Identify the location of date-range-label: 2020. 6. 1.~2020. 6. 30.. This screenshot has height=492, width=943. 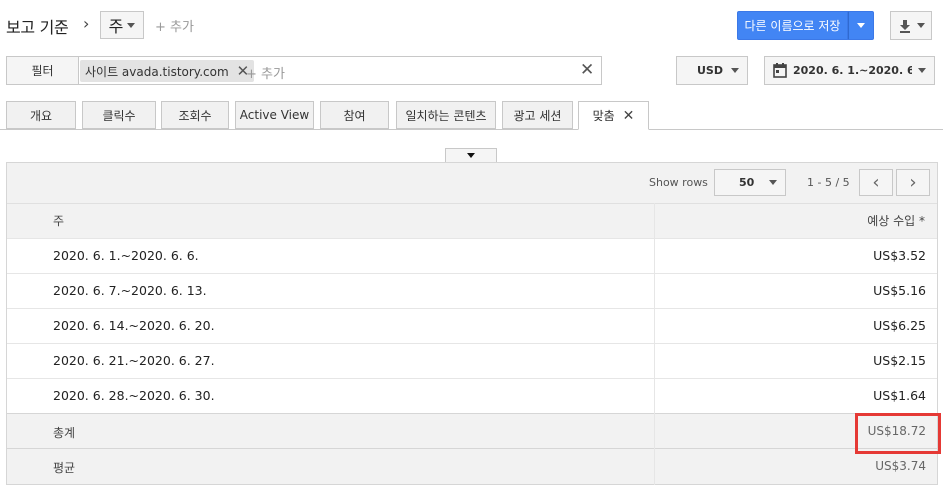
(852, 70).